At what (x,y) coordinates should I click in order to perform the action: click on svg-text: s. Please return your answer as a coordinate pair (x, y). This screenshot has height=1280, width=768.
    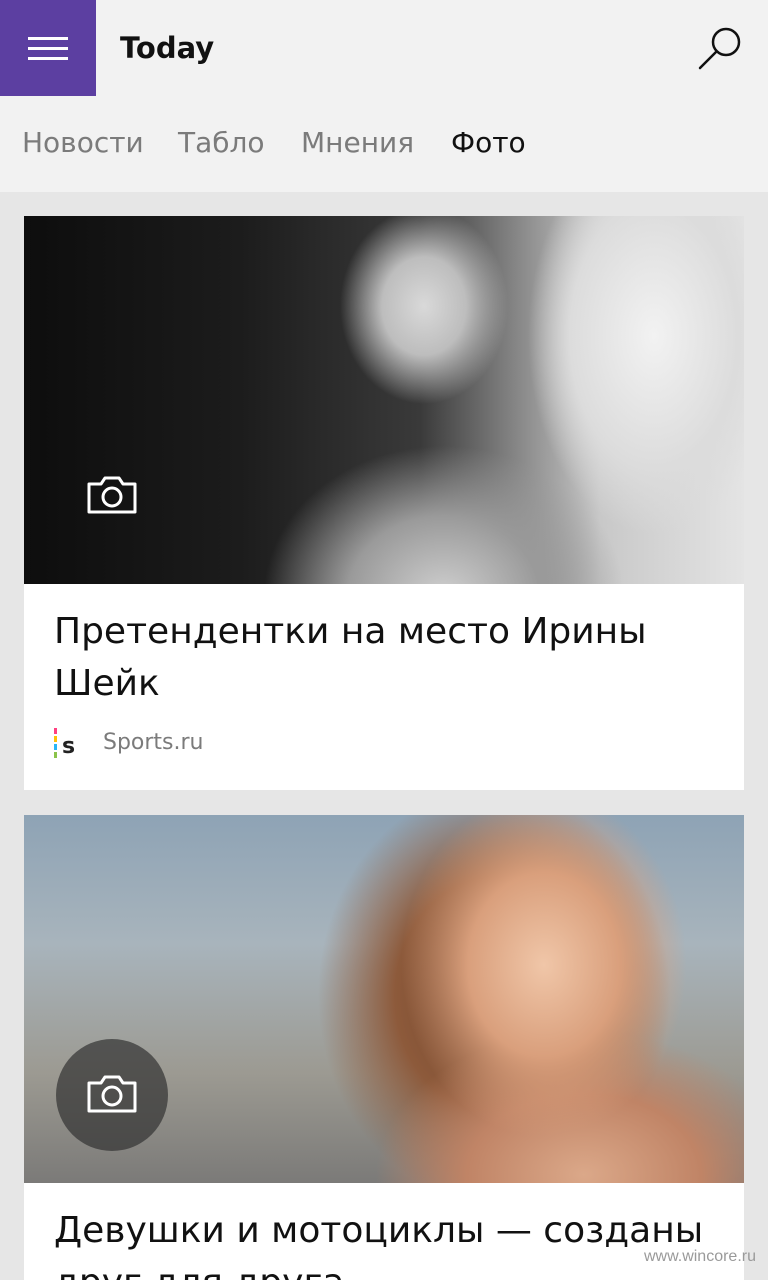
    Looking at the image, I should click on (68, 746).